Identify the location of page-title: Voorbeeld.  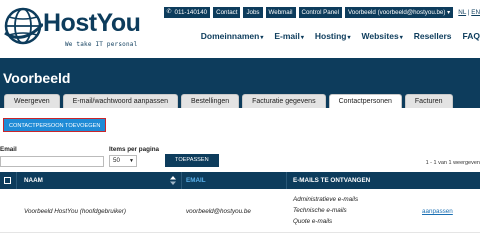
(37, 78).